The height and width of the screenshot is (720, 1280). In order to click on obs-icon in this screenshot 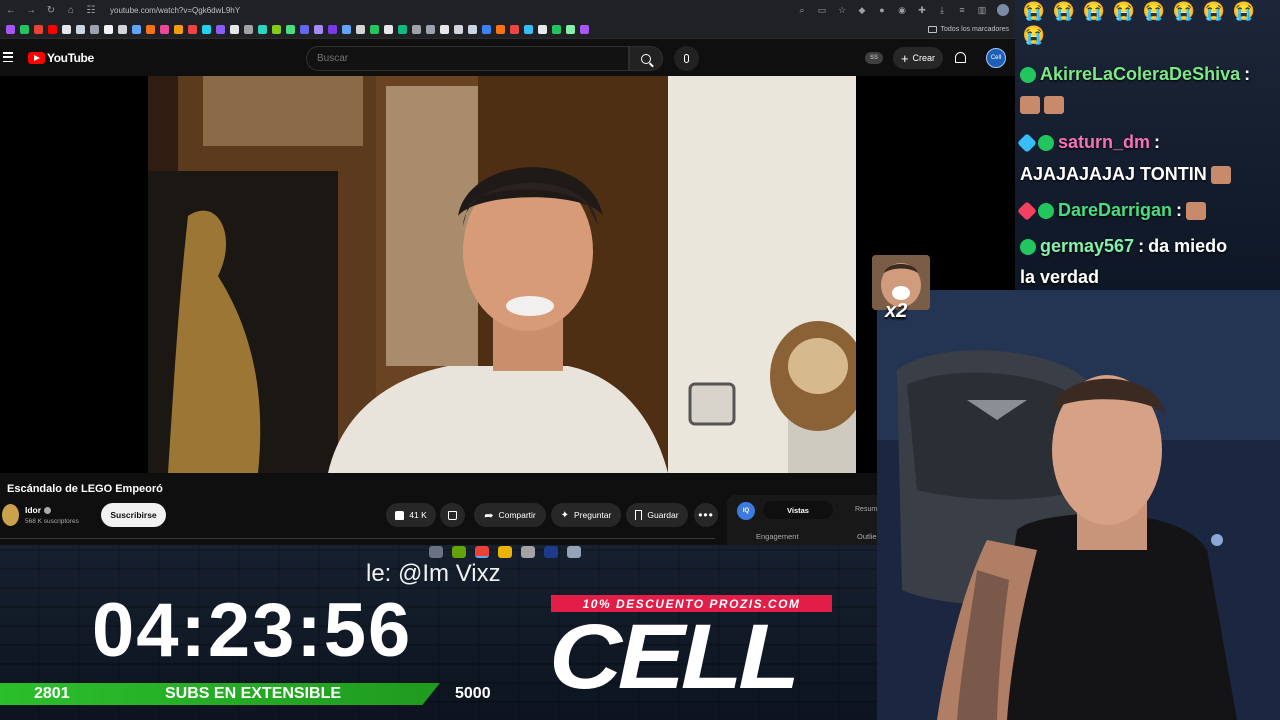, I will do `click(436, 551)`.